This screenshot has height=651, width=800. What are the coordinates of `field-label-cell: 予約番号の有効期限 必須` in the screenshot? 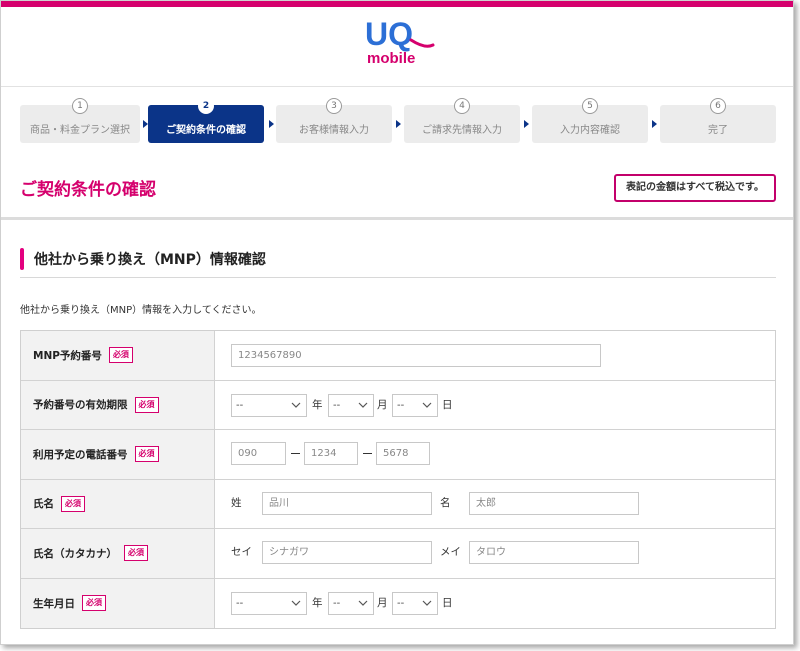 It's located at (118, 404).